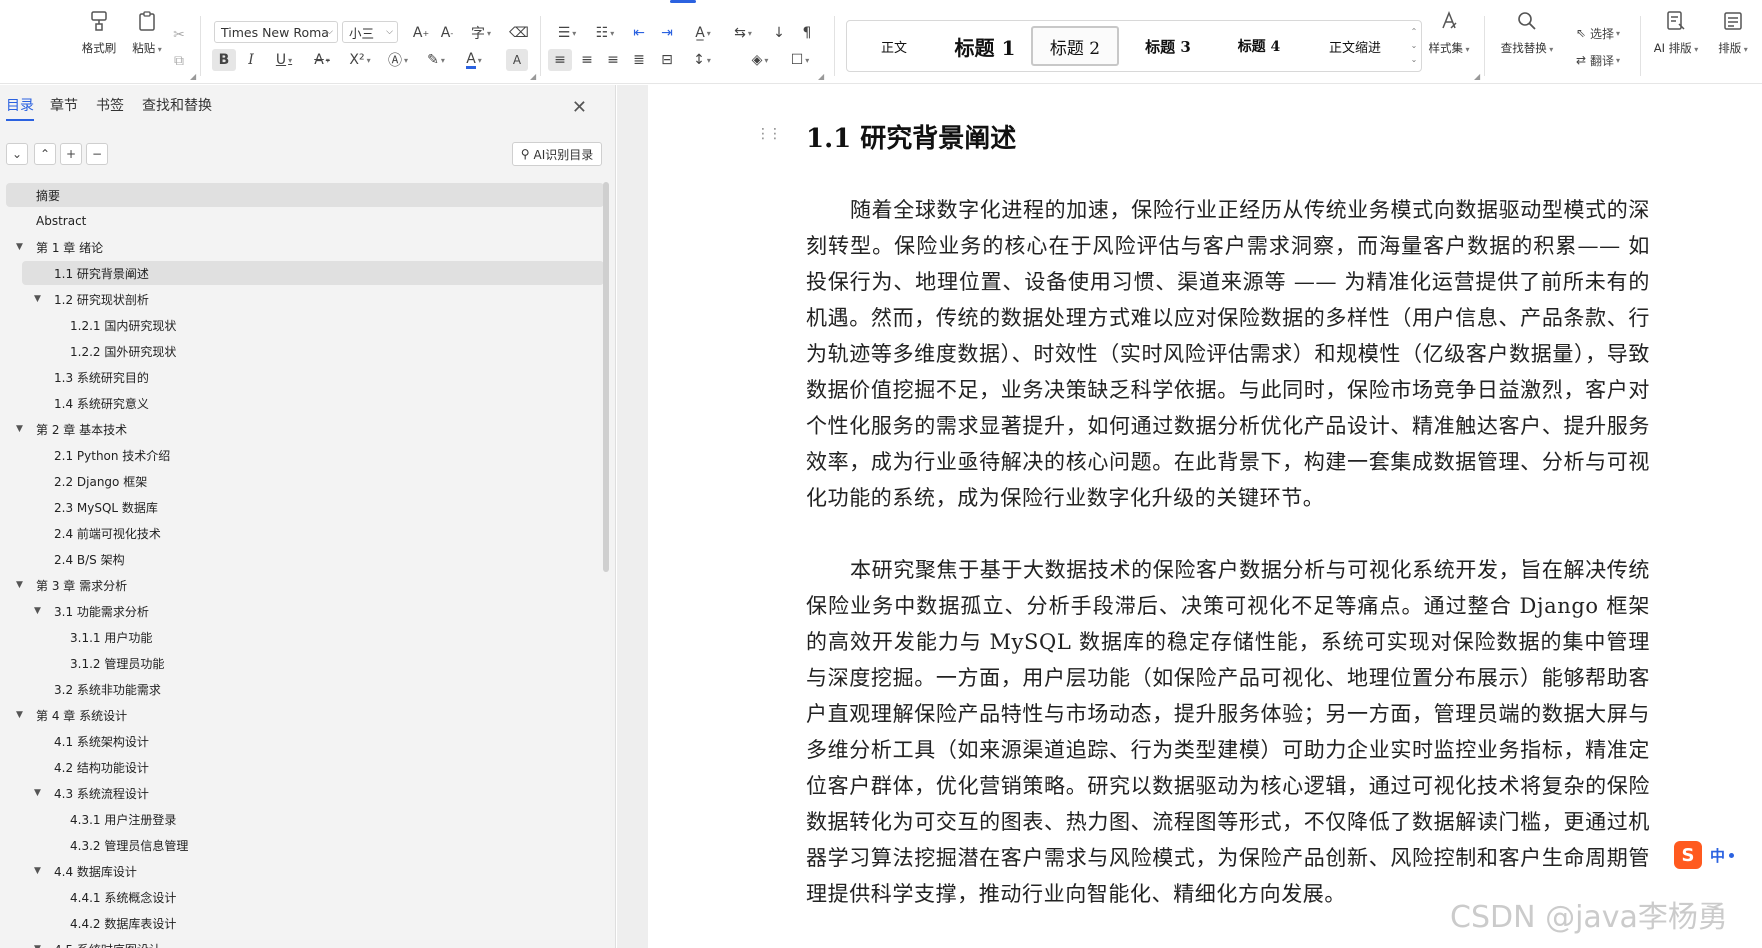 This screenshot has height=948, width=1762. I want to click on font-size-select: 小三 ⌵, so click(370, 32).